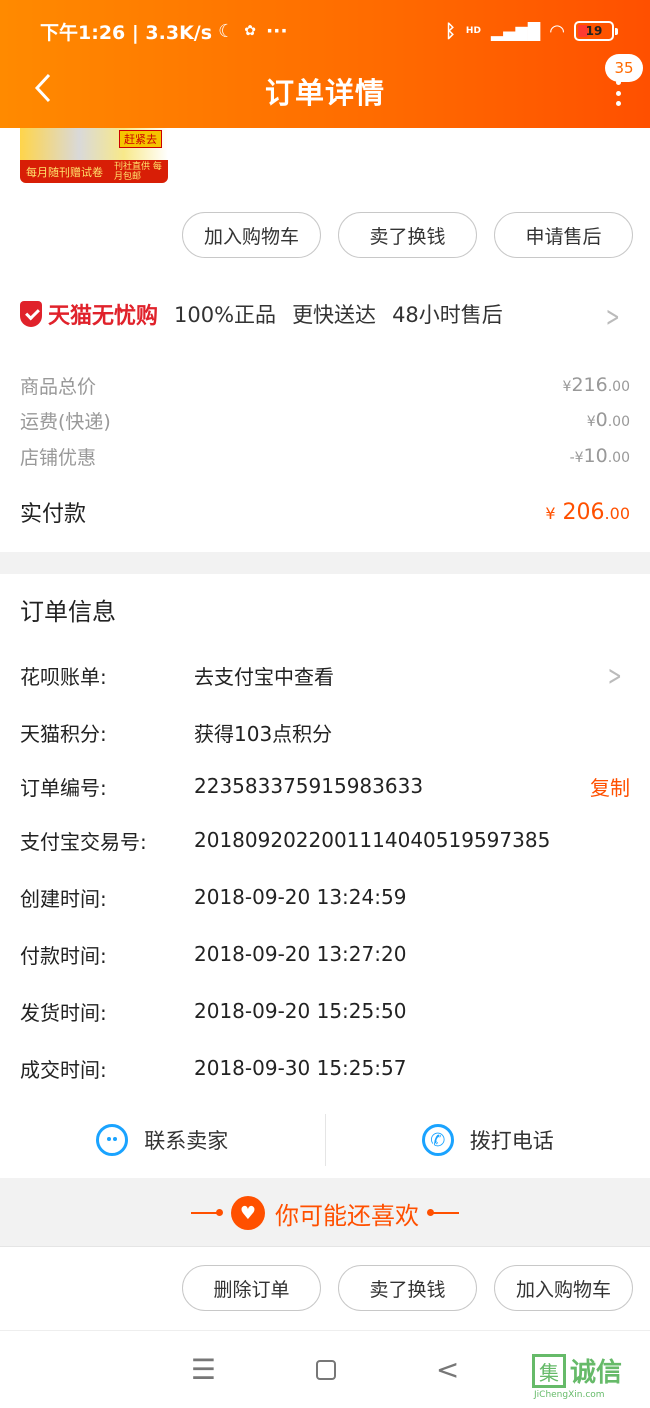  I want to click on product-tag: 赶紧去, so click(140, 139).